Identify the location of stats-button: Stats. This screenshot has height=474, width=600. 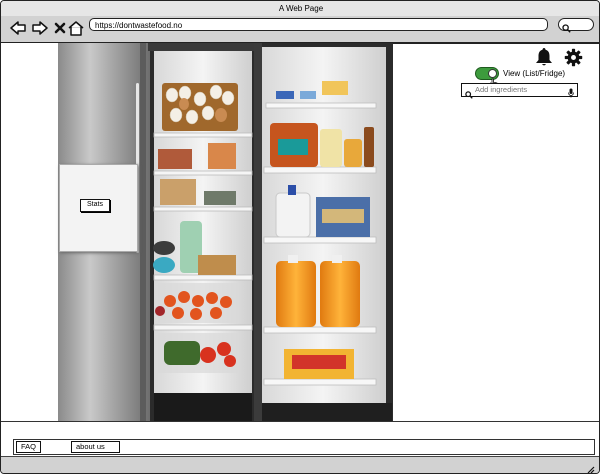
(95, 205).